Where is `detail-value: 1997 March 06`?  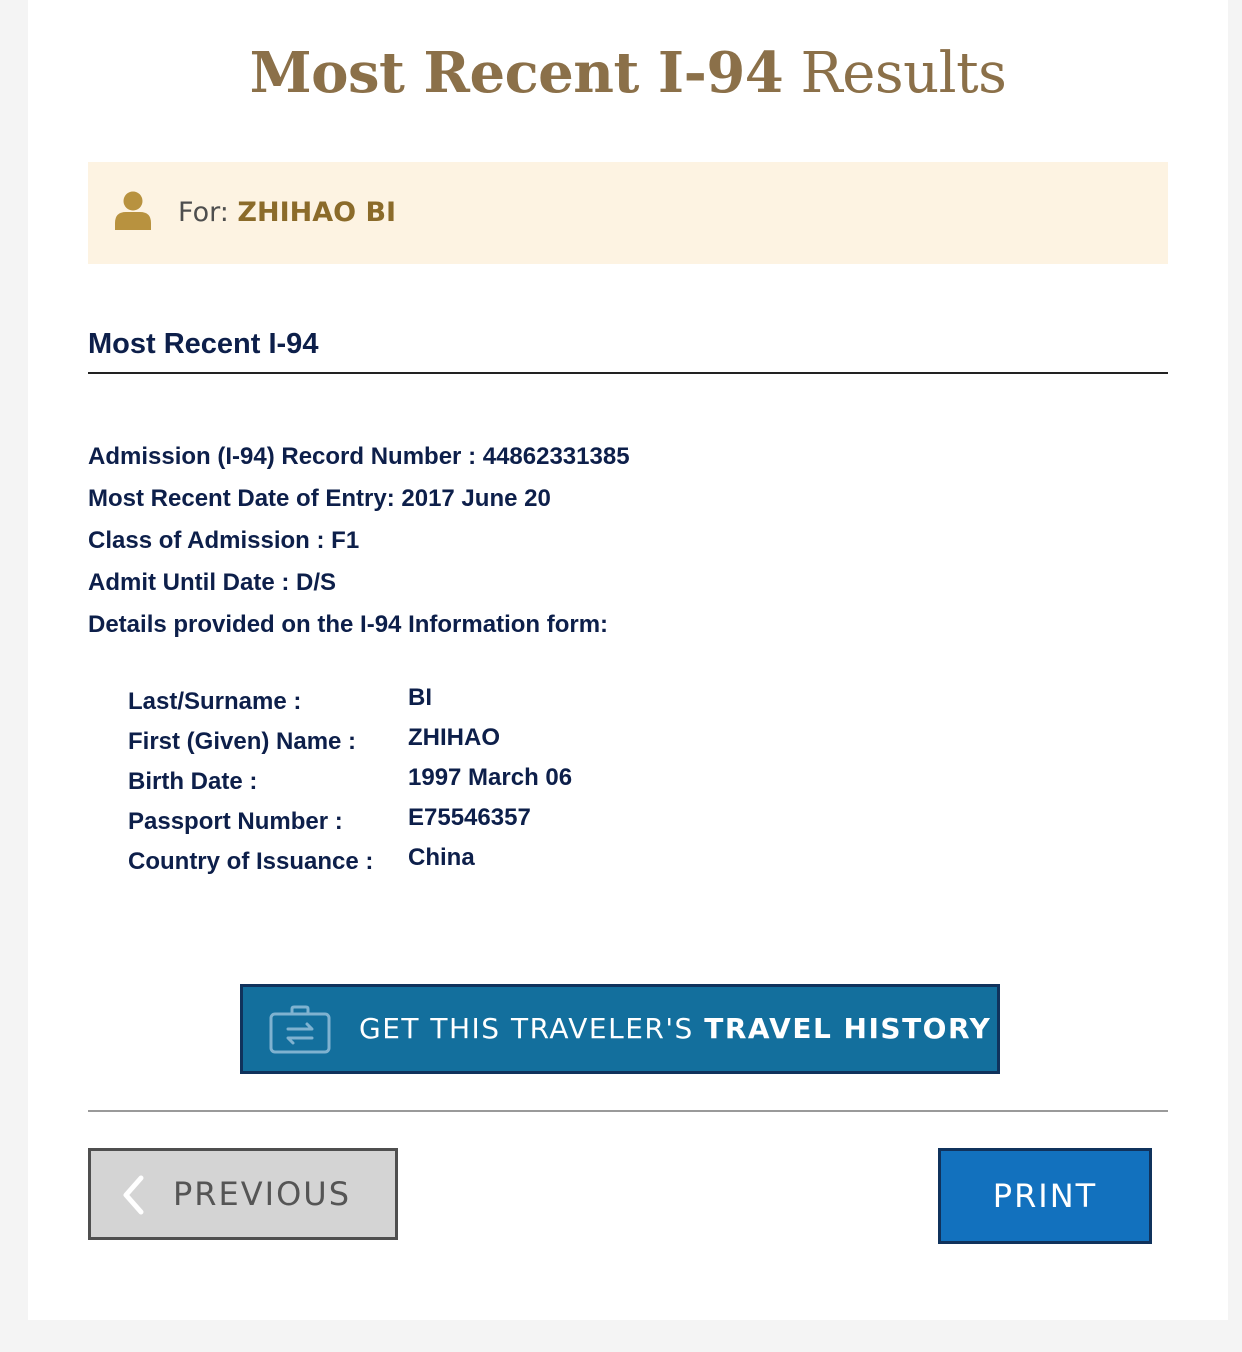 detail-value: 1997 March 06 is located at coordinates (490, 777).